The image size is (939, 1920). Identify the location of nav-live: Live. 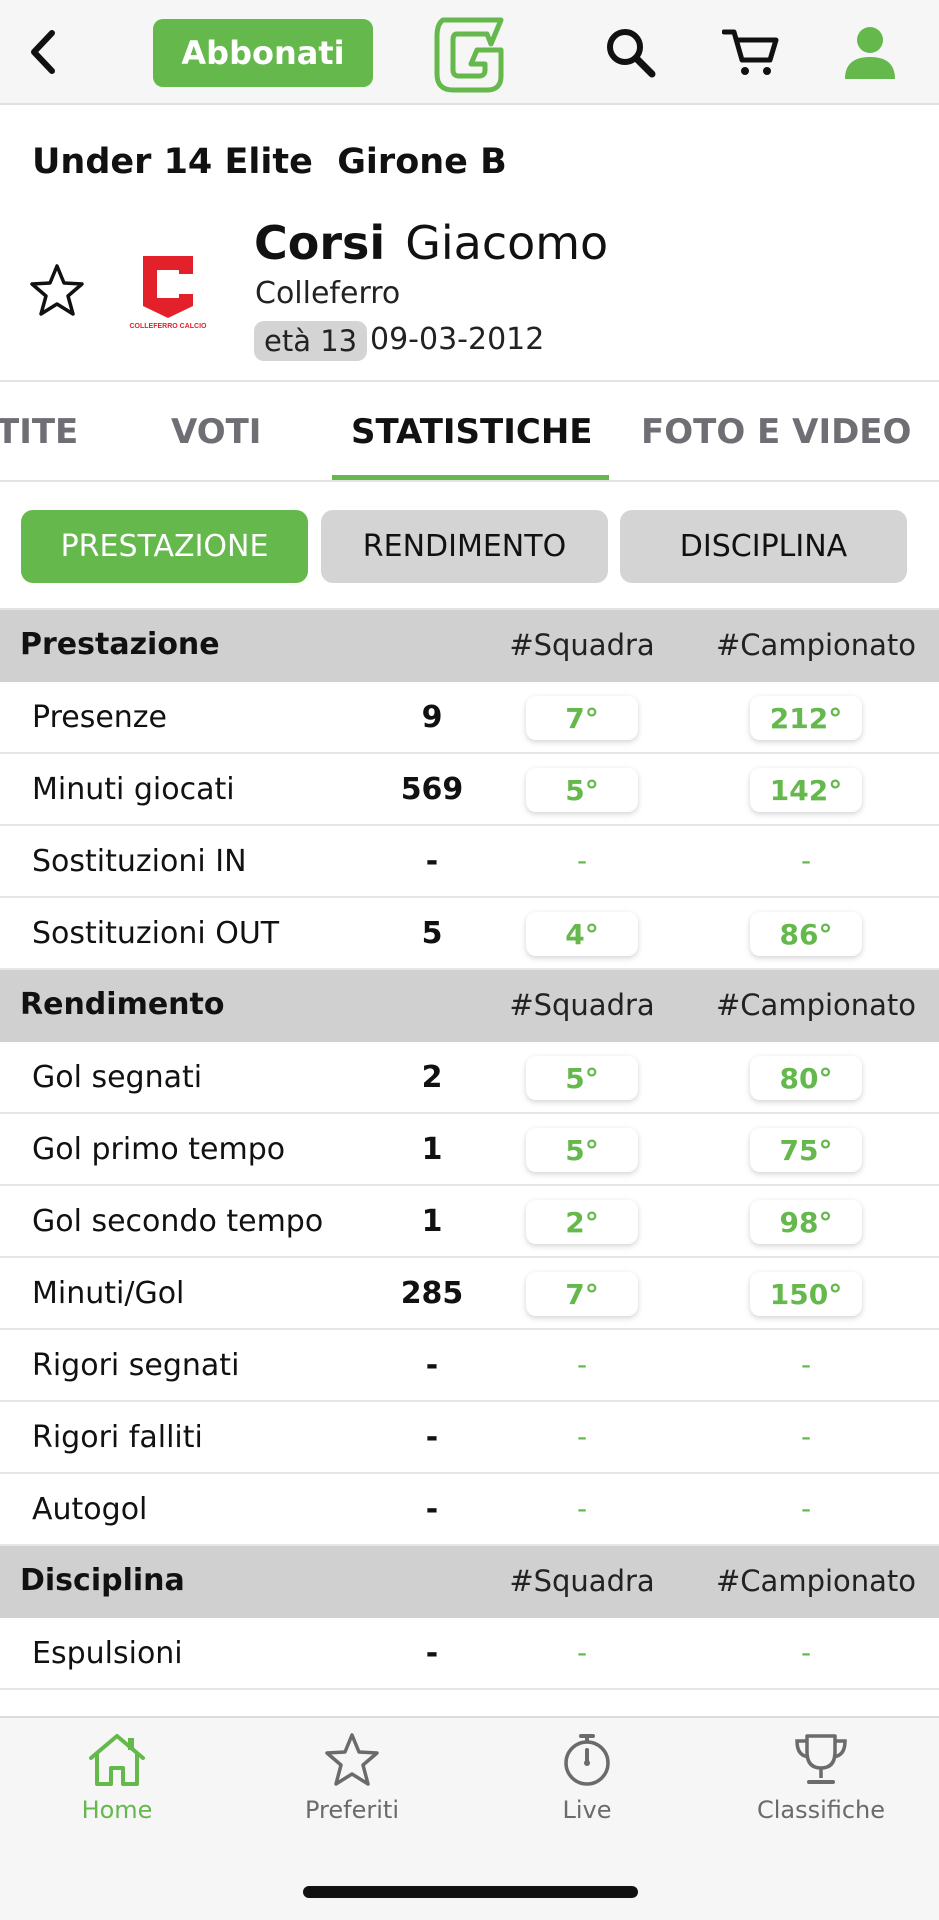
(587, 1778).